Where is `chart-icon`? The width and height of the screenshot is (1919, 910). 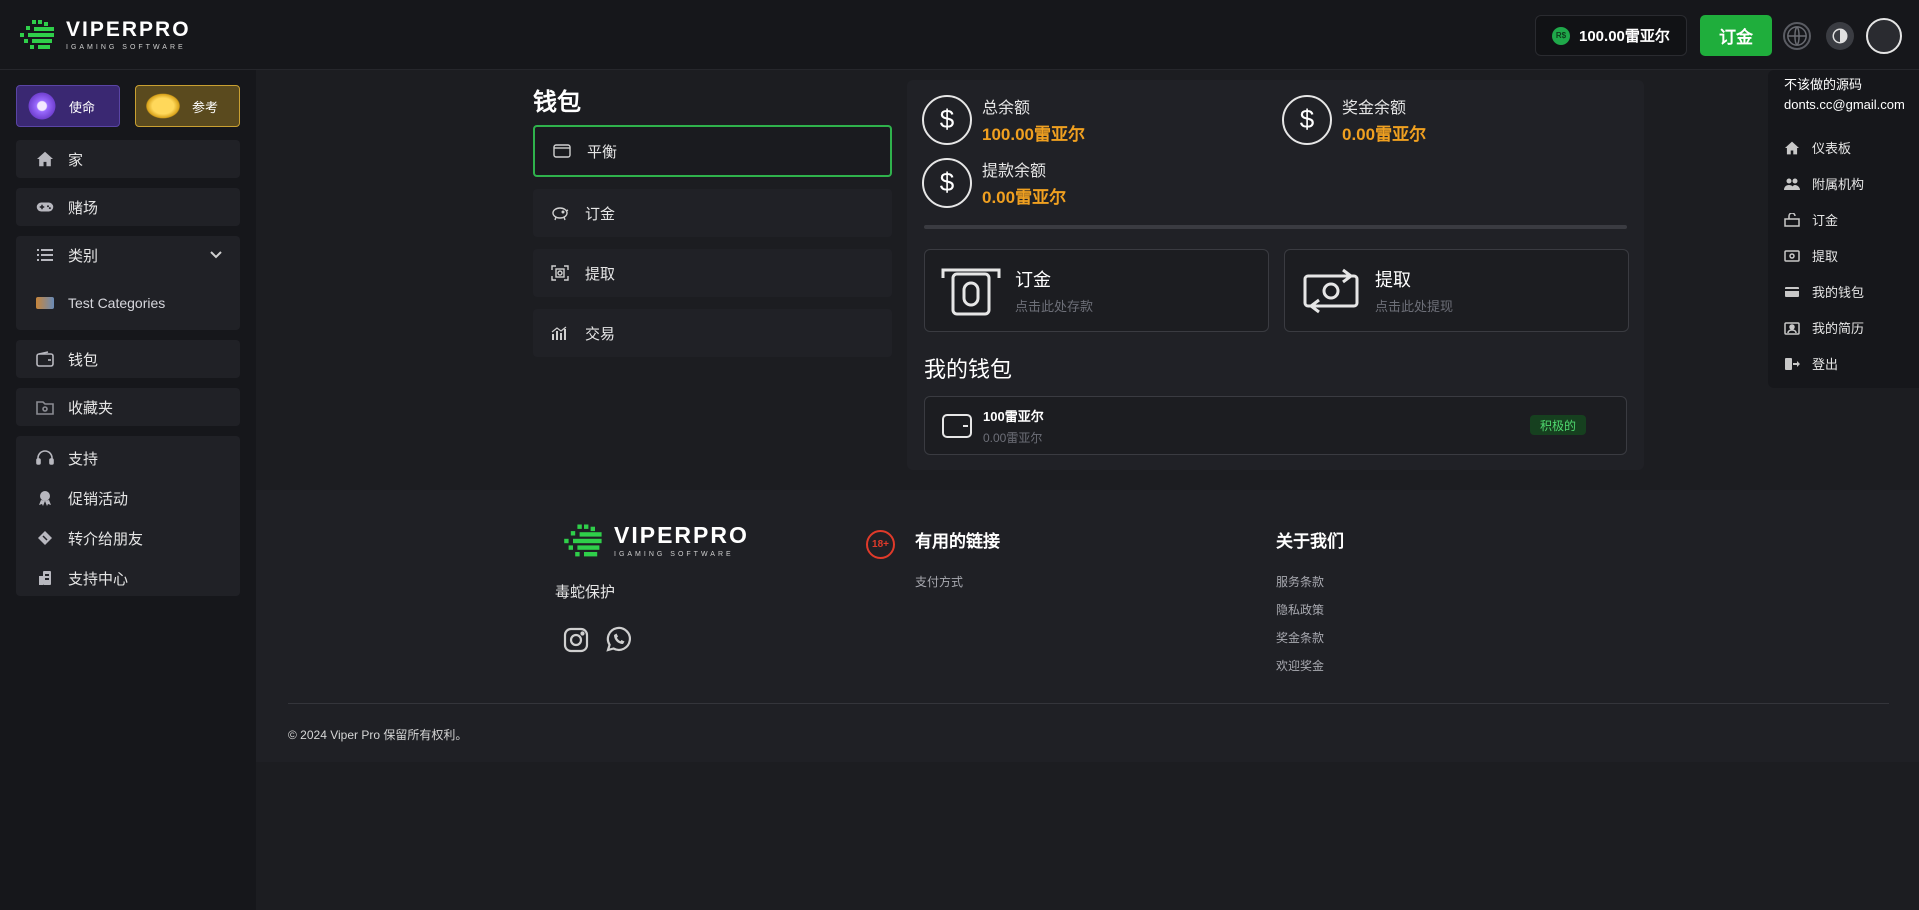
chart-icon is located at coordinates (560, 333).